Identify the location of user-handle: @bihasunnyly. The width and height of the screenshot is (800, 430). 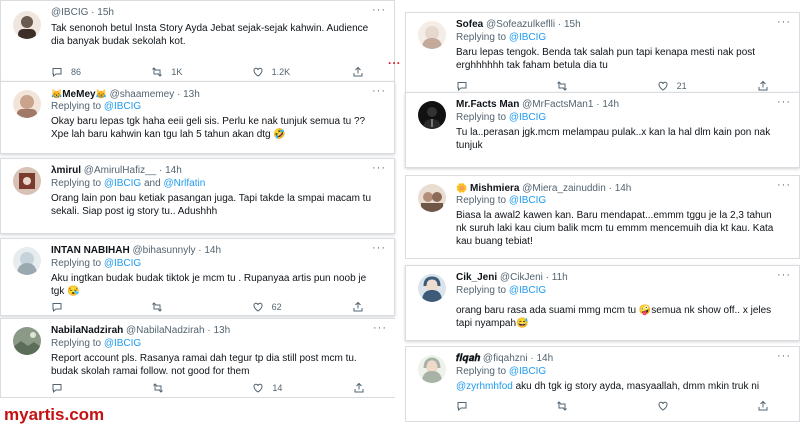
(163, 250).